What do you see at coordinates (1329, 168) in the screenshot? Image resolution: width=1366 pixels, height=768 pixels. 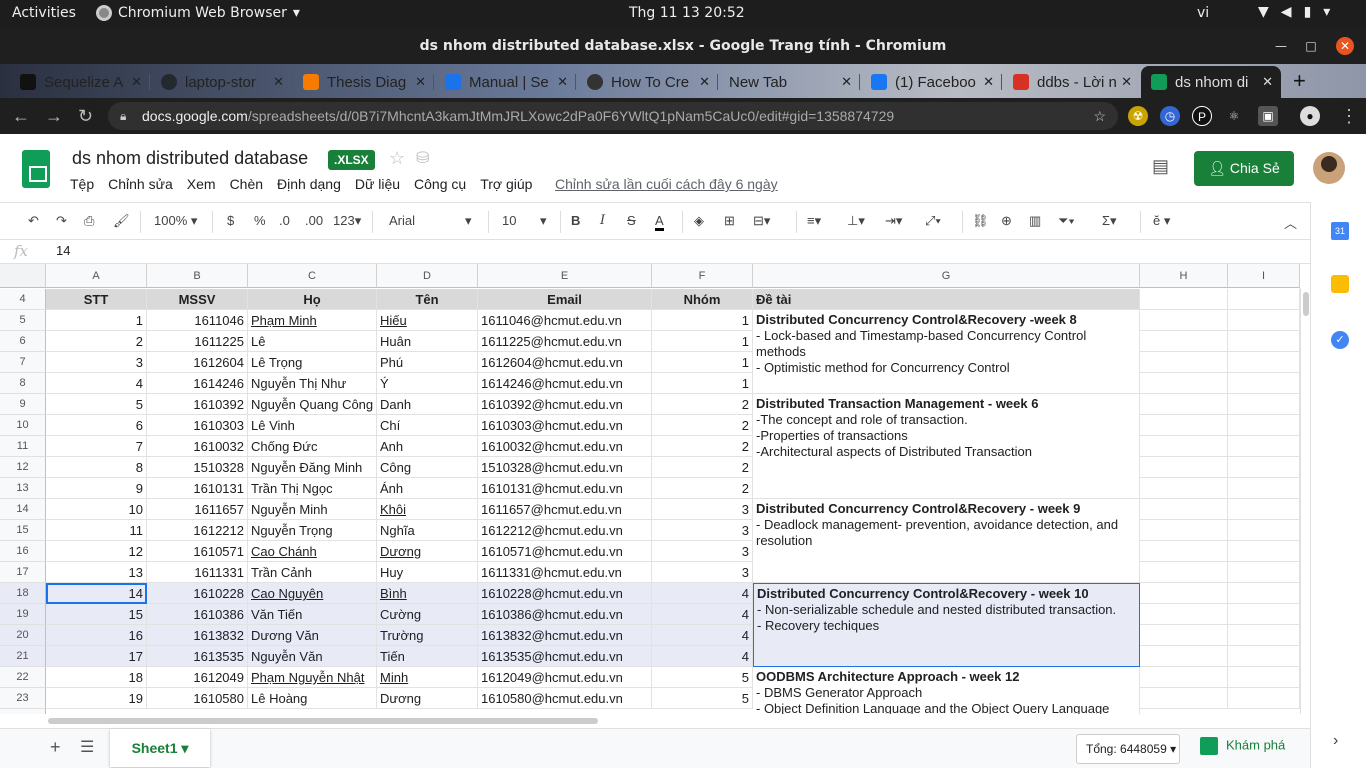 I see `avatar` at bounding box center [1329, 168].